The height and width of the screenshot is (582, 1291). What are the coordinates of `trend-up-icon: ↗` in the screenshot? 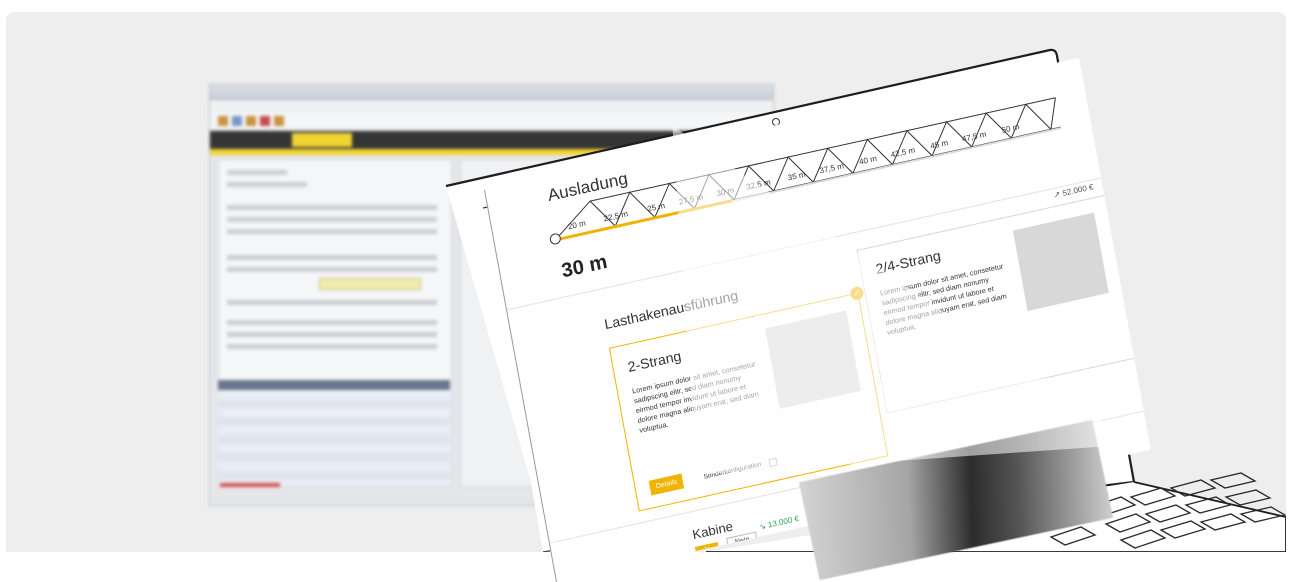 It's located at (1057, 194).